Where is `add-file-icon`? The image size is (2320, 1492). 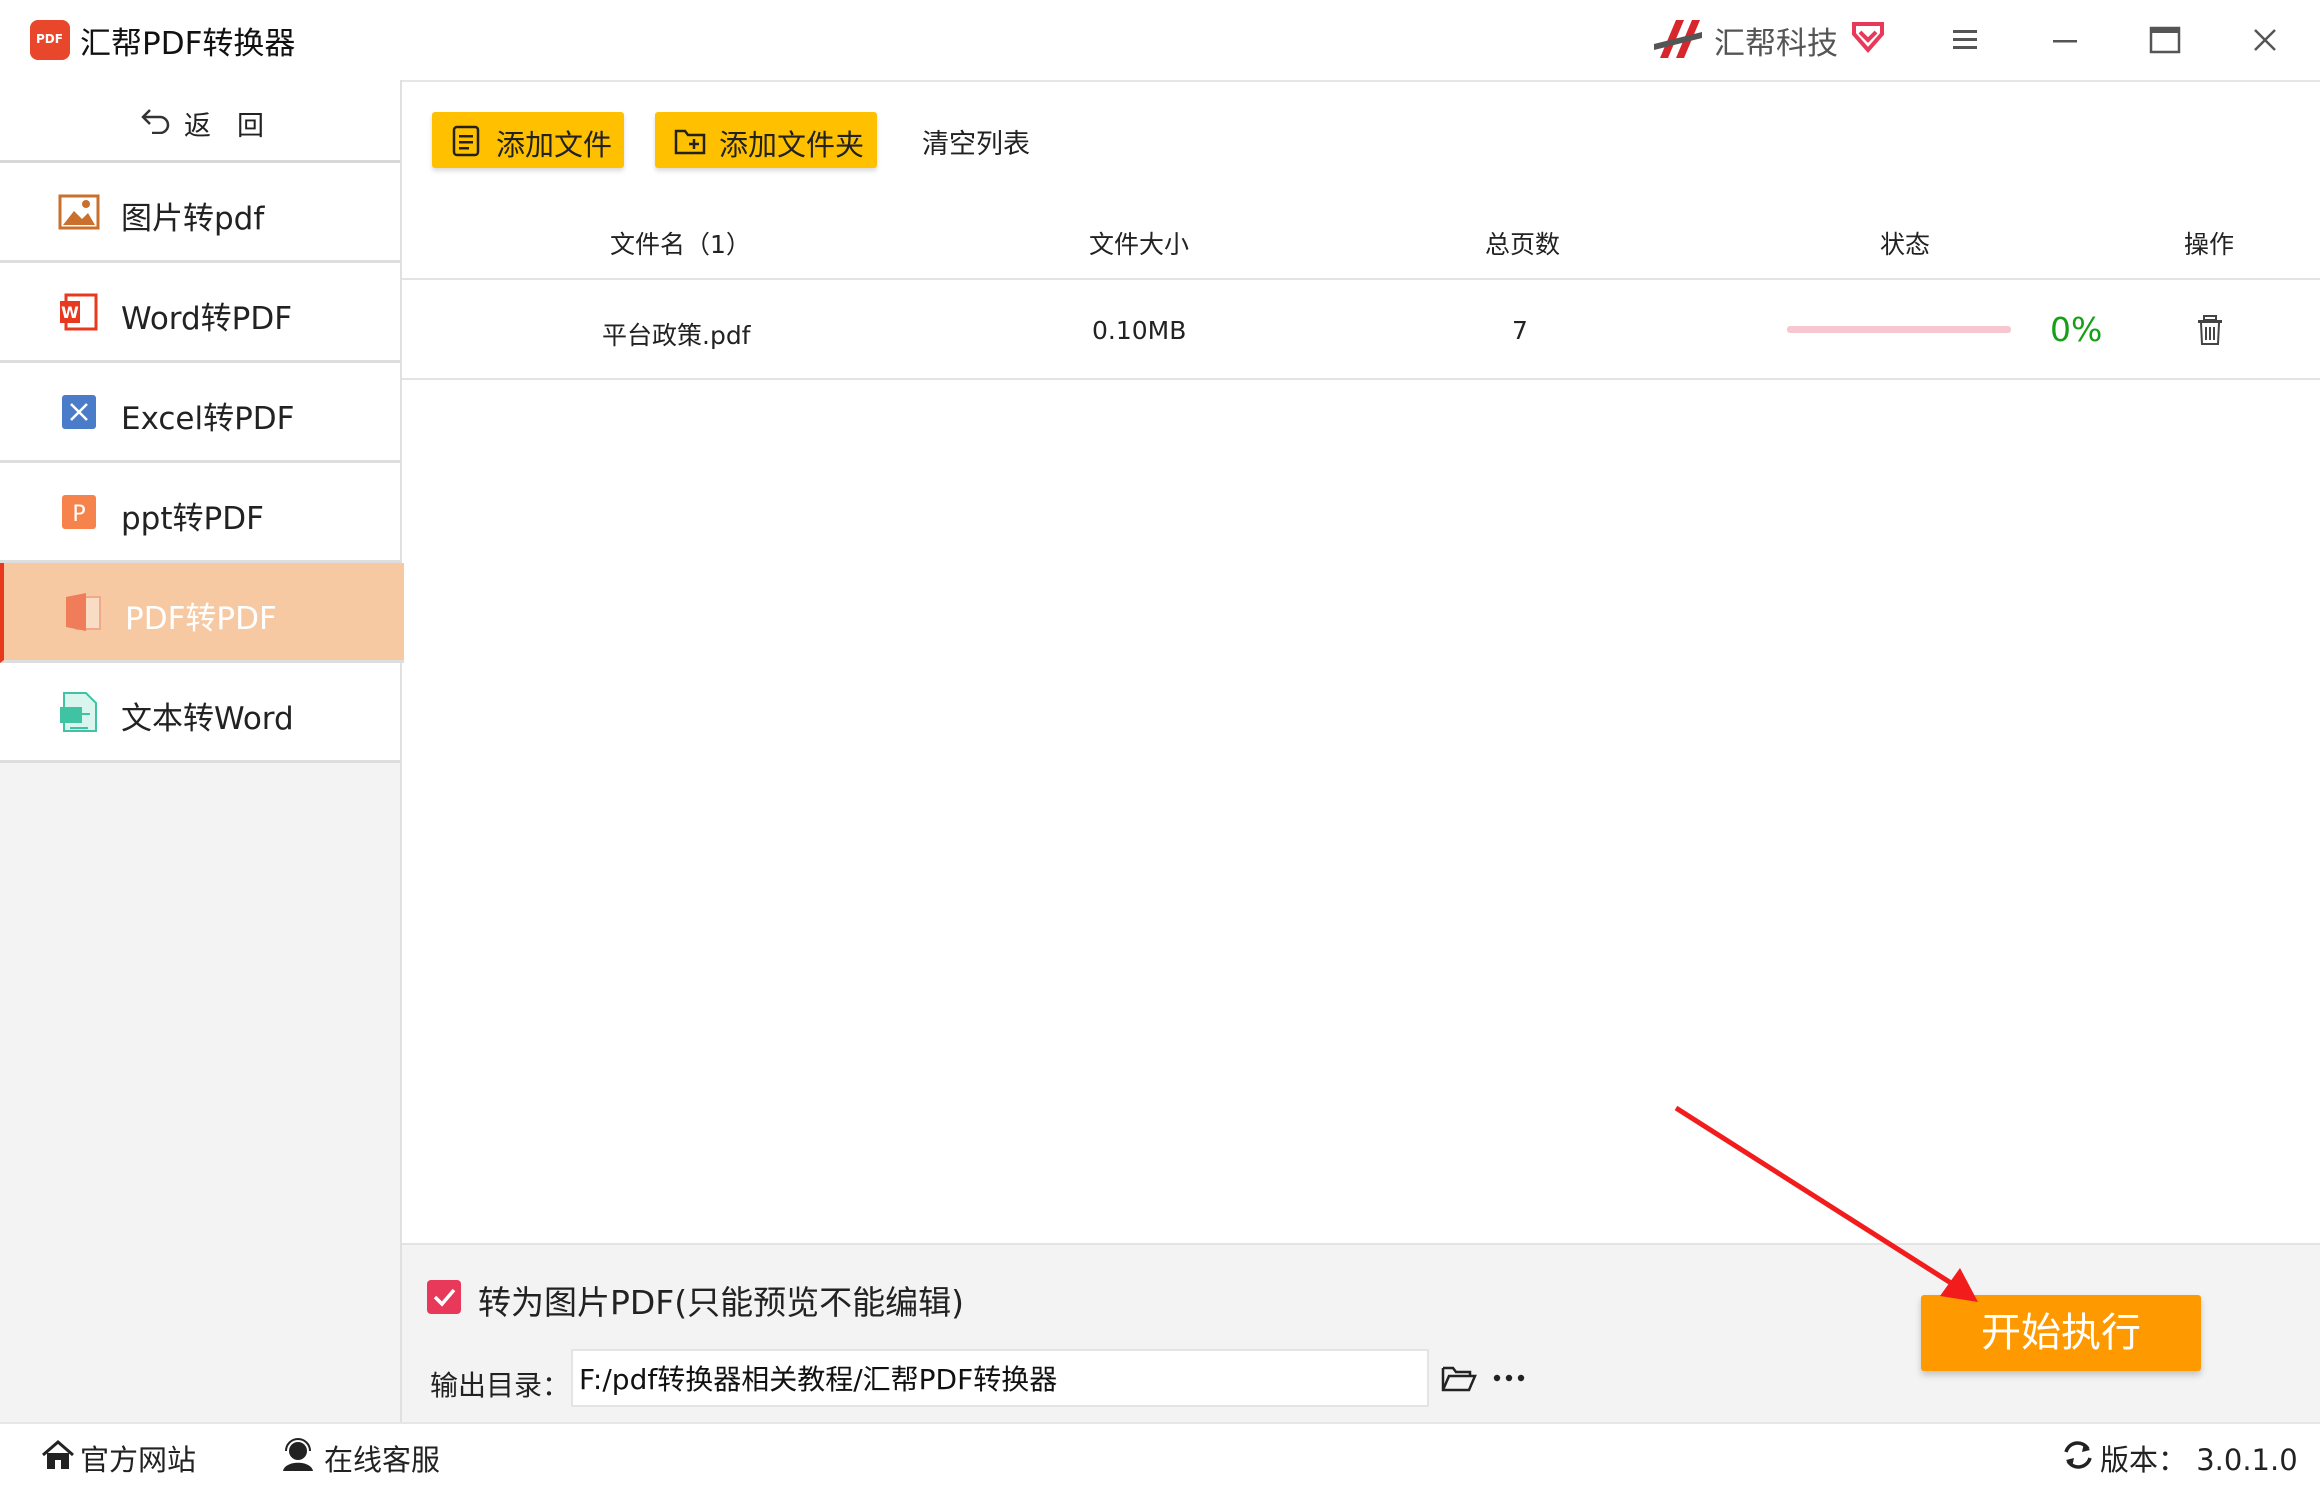
add-file-icon is located at coordinates (466, 141).